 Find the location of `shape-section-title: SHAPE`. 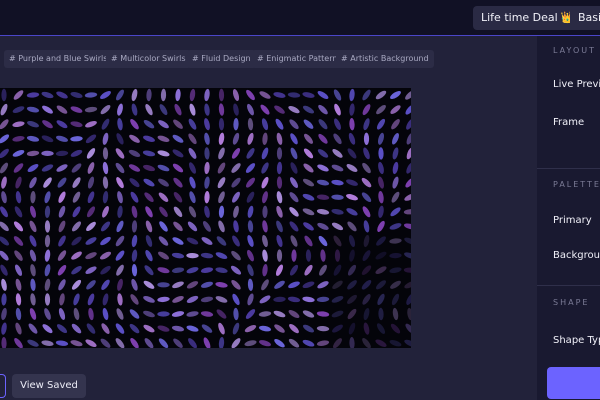

shape-section-title: SHAPE is located at coordinates (571, 302).